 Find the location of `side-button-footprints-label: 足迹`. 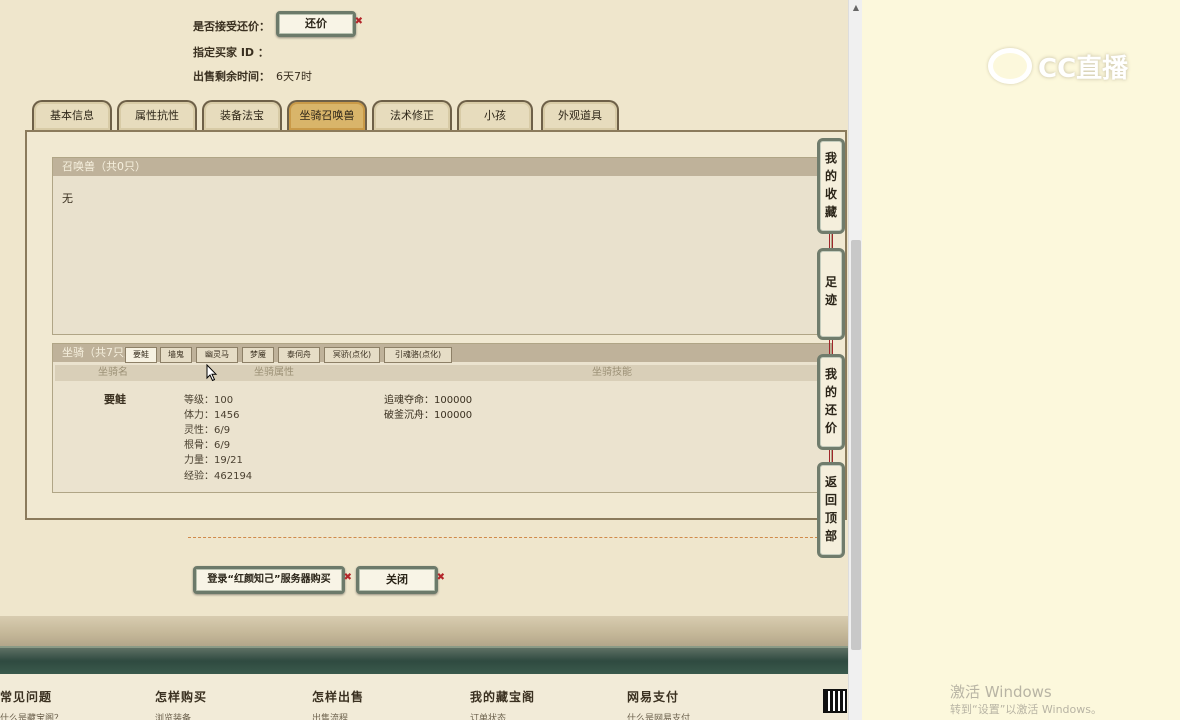

side-button-footprints-label: 足迹 is located at coordinates (830, 291).